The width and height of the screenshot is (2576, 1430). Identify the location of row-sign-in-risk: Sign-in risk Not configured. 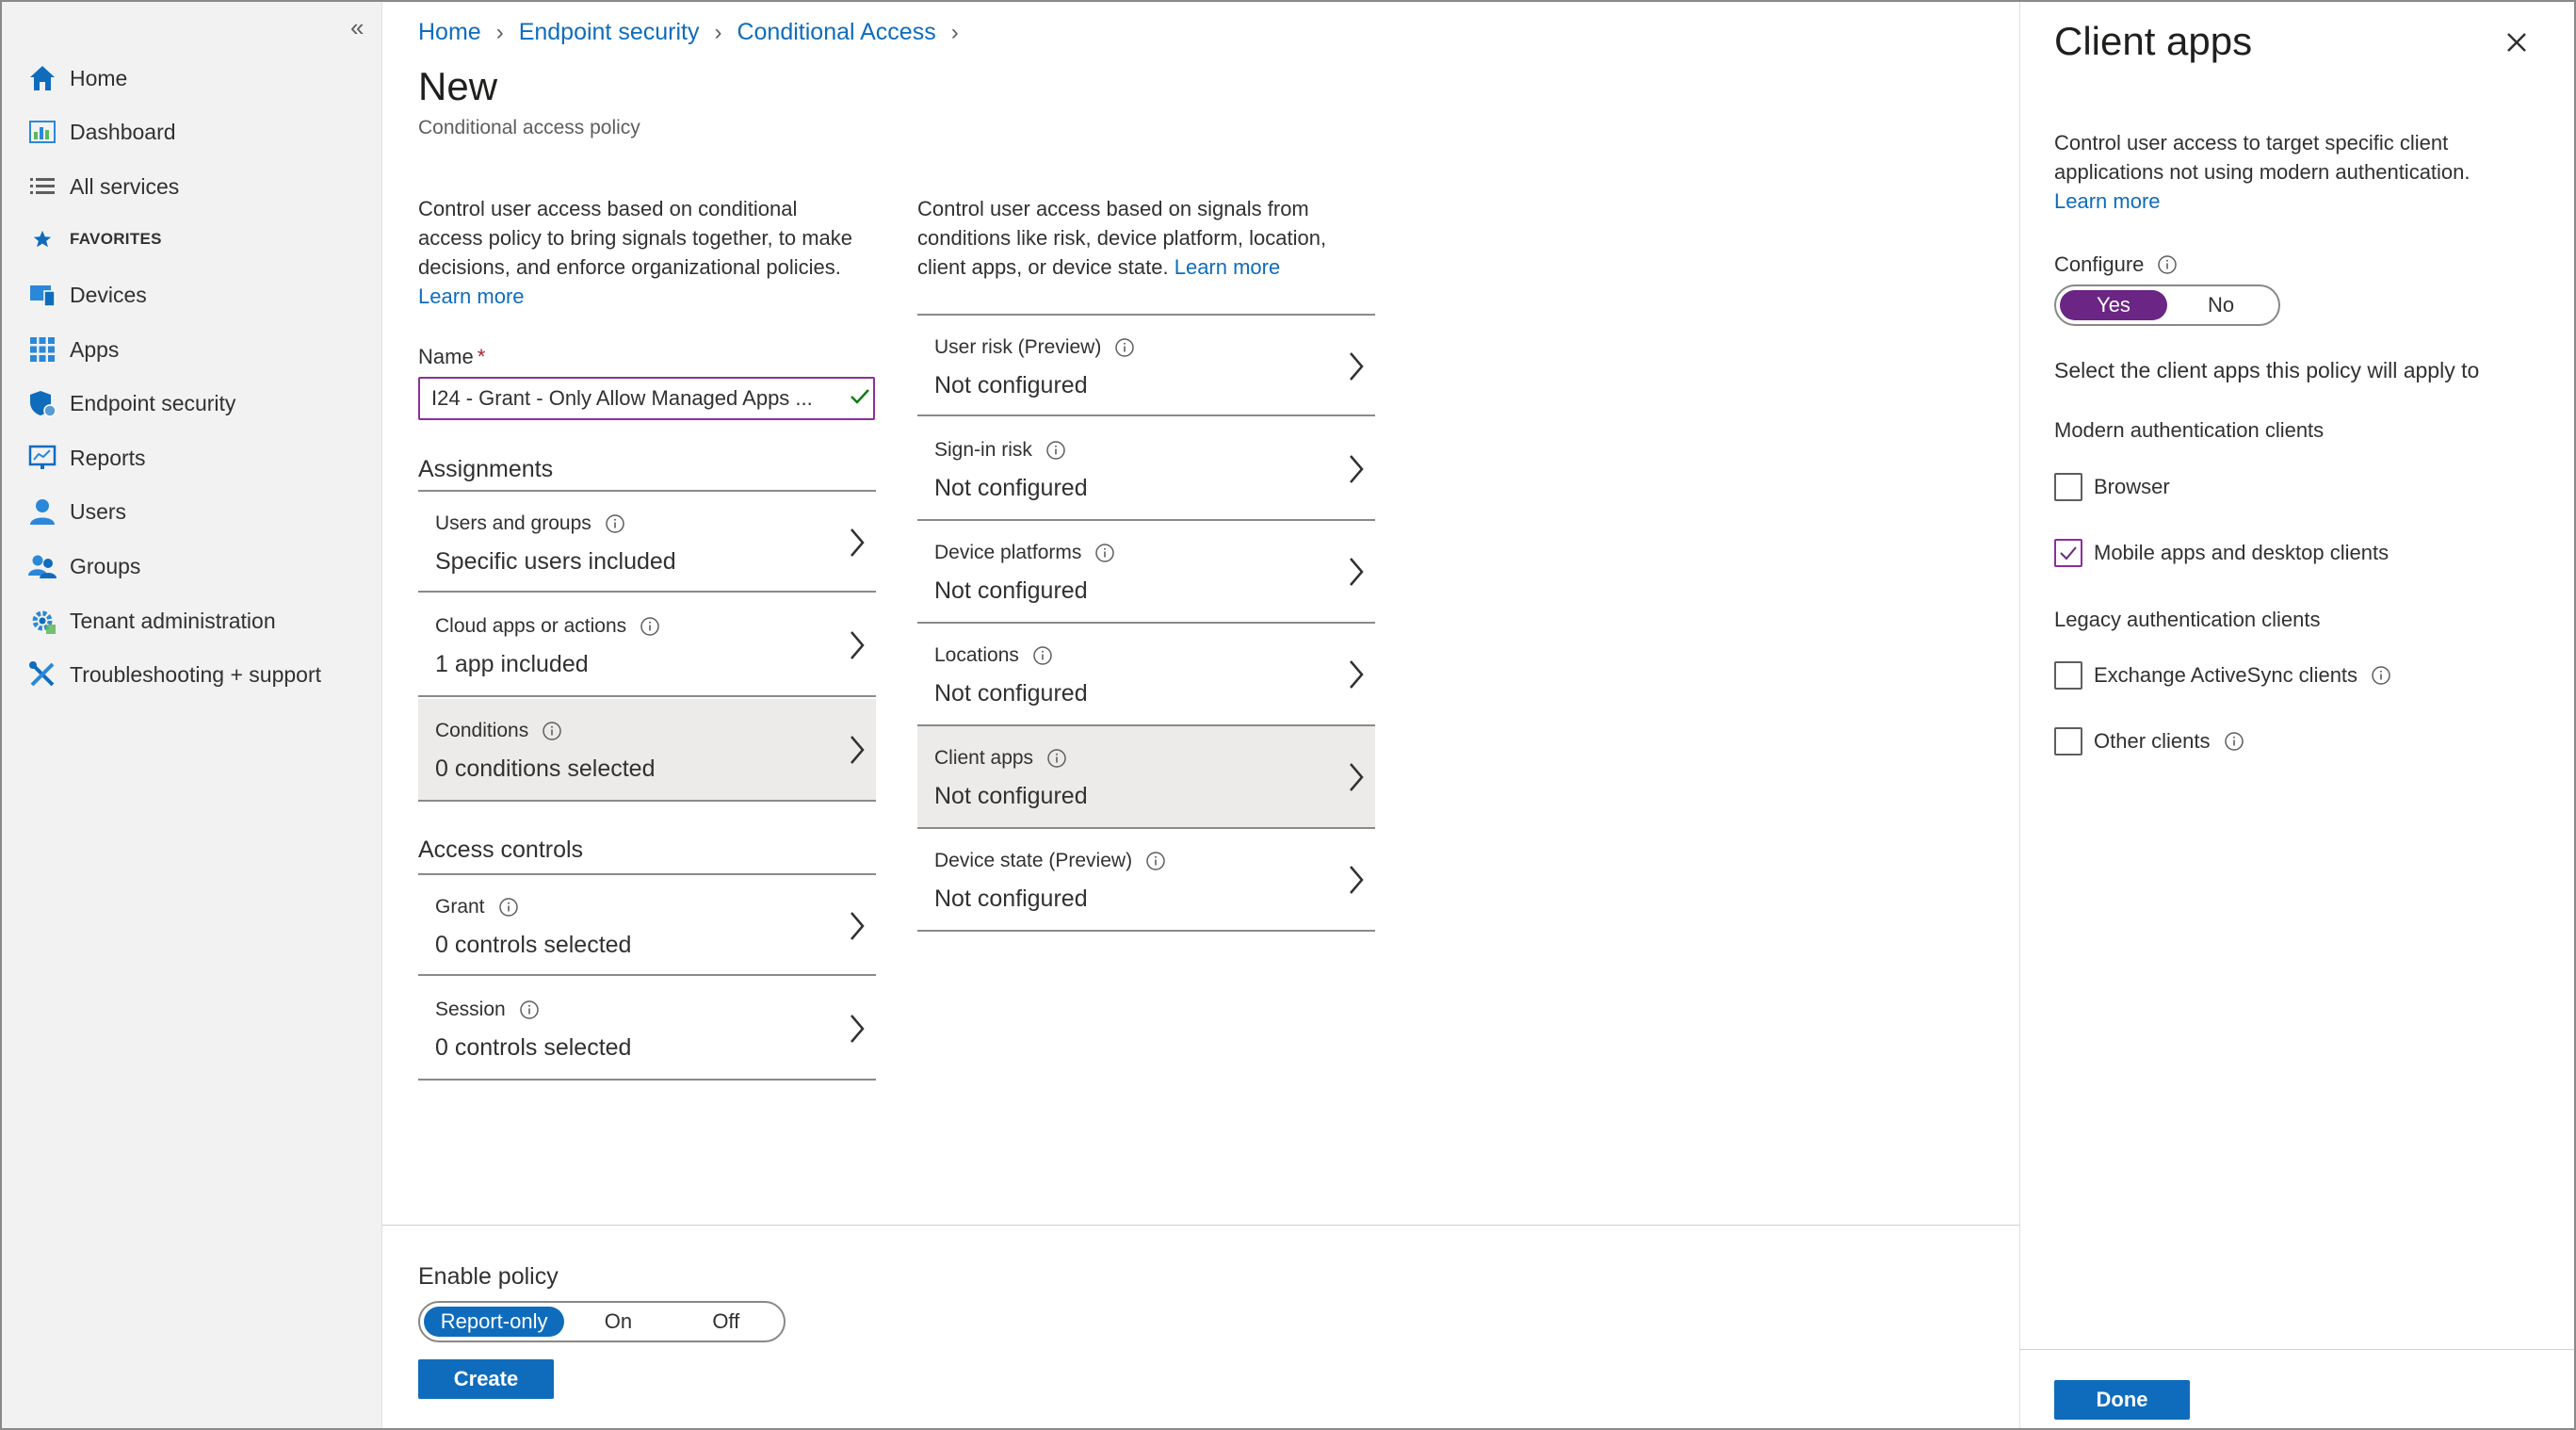
(1146, 469).